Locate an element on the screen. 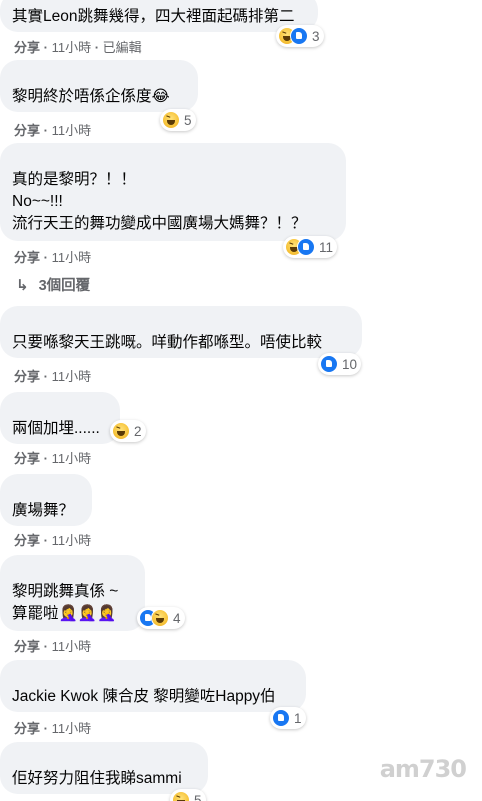  reaction-summary: 11 is located at coordinates (310, 247).